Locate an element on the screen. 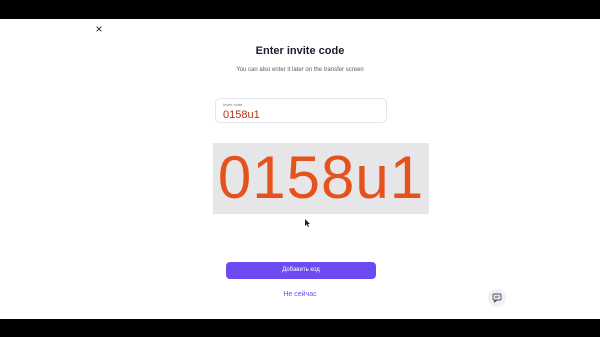 The width and height of the screenshot is (600, 337). chat-button is located at coordinates (497, 298).